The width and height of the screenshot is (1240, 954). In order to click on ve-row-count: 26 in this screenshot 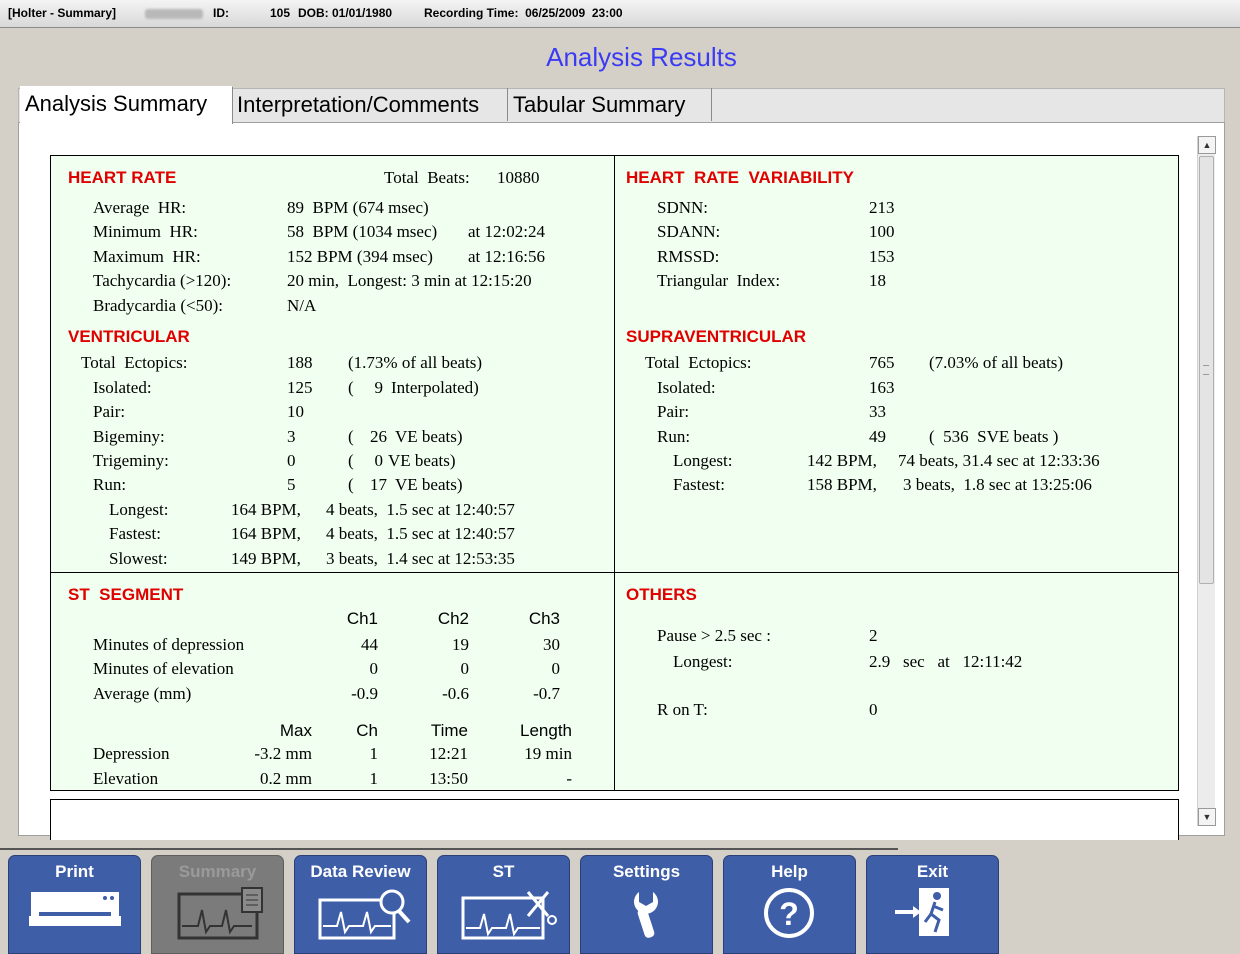, I will do `click(378, 436)`.